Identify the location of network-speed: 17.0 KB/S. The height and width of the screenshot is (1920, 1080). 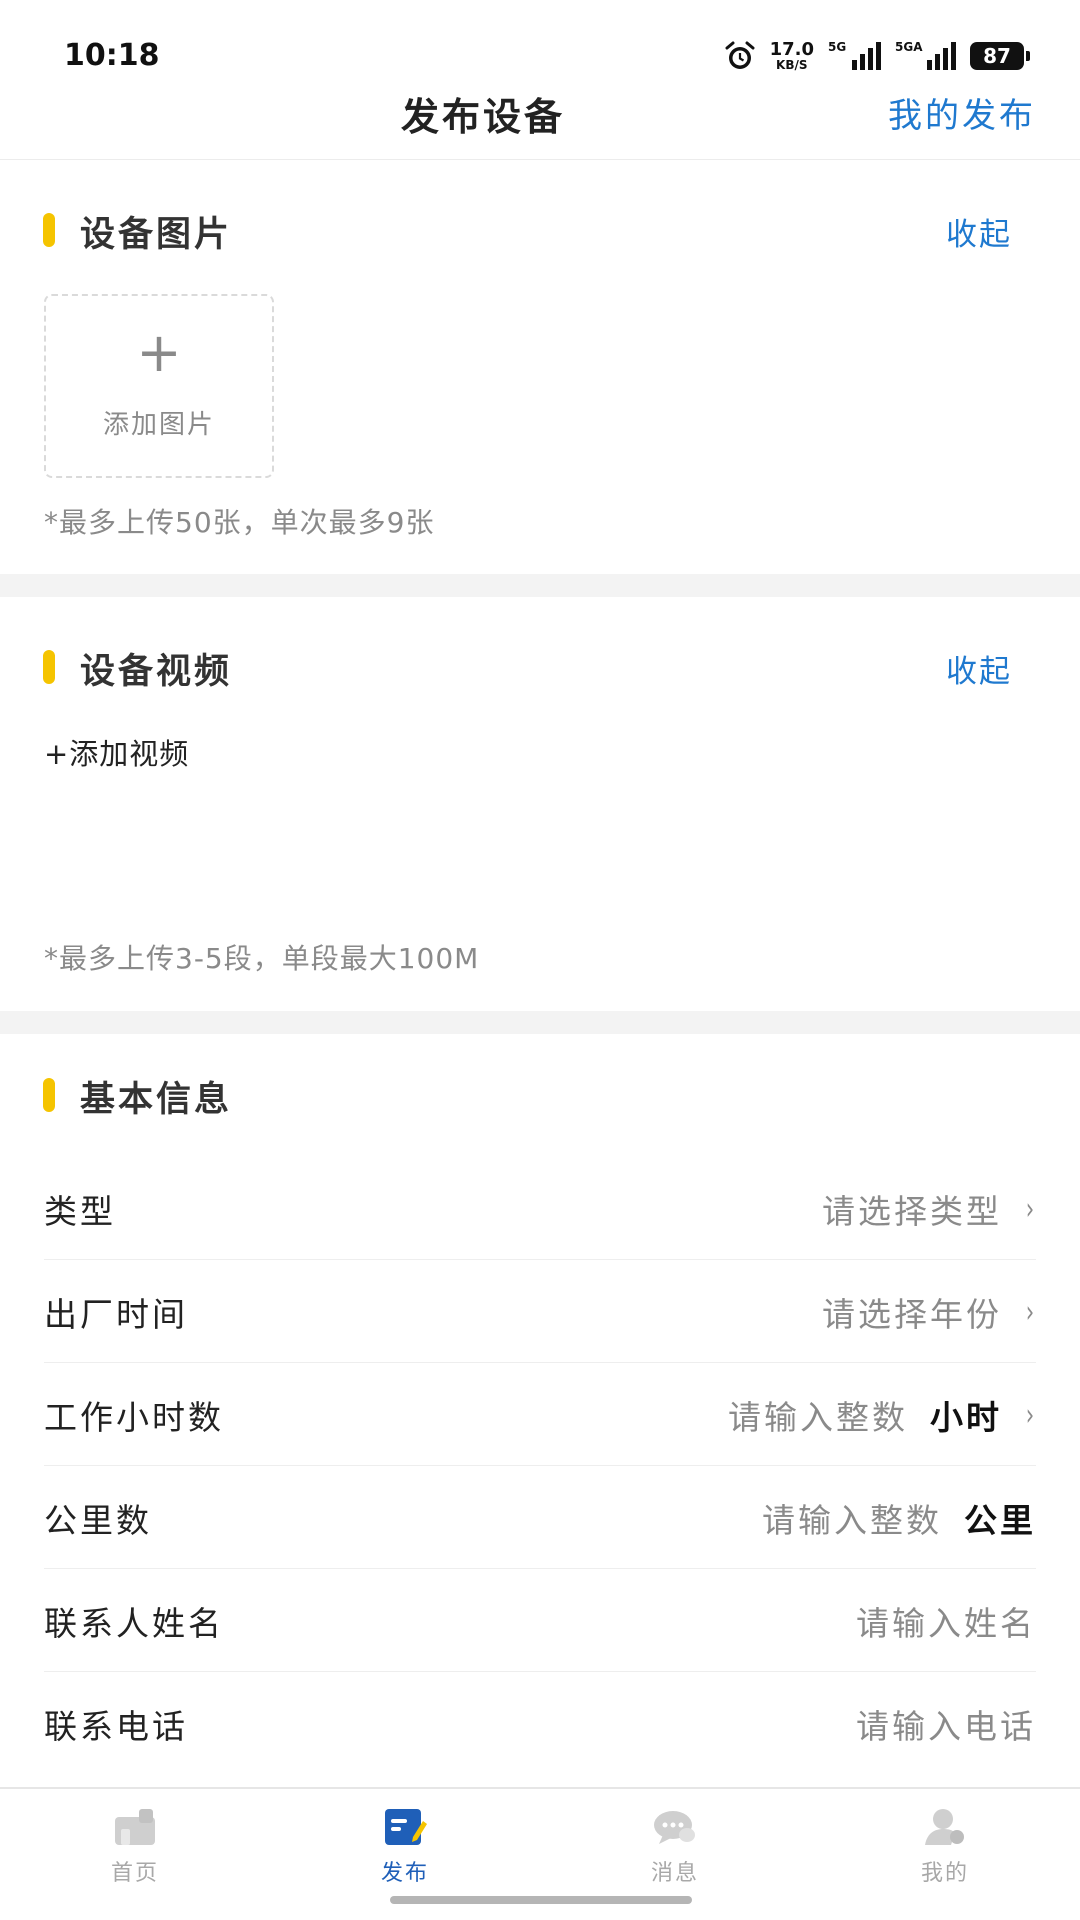
(791, 55).